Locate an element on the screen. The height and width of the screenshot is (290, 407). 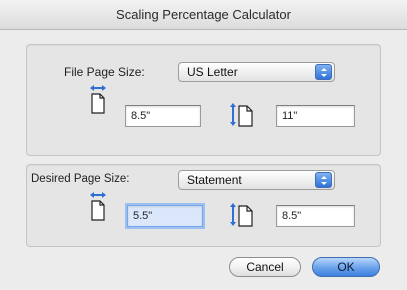
file-width-field: 8.5" is located at coordinates (163, 116).